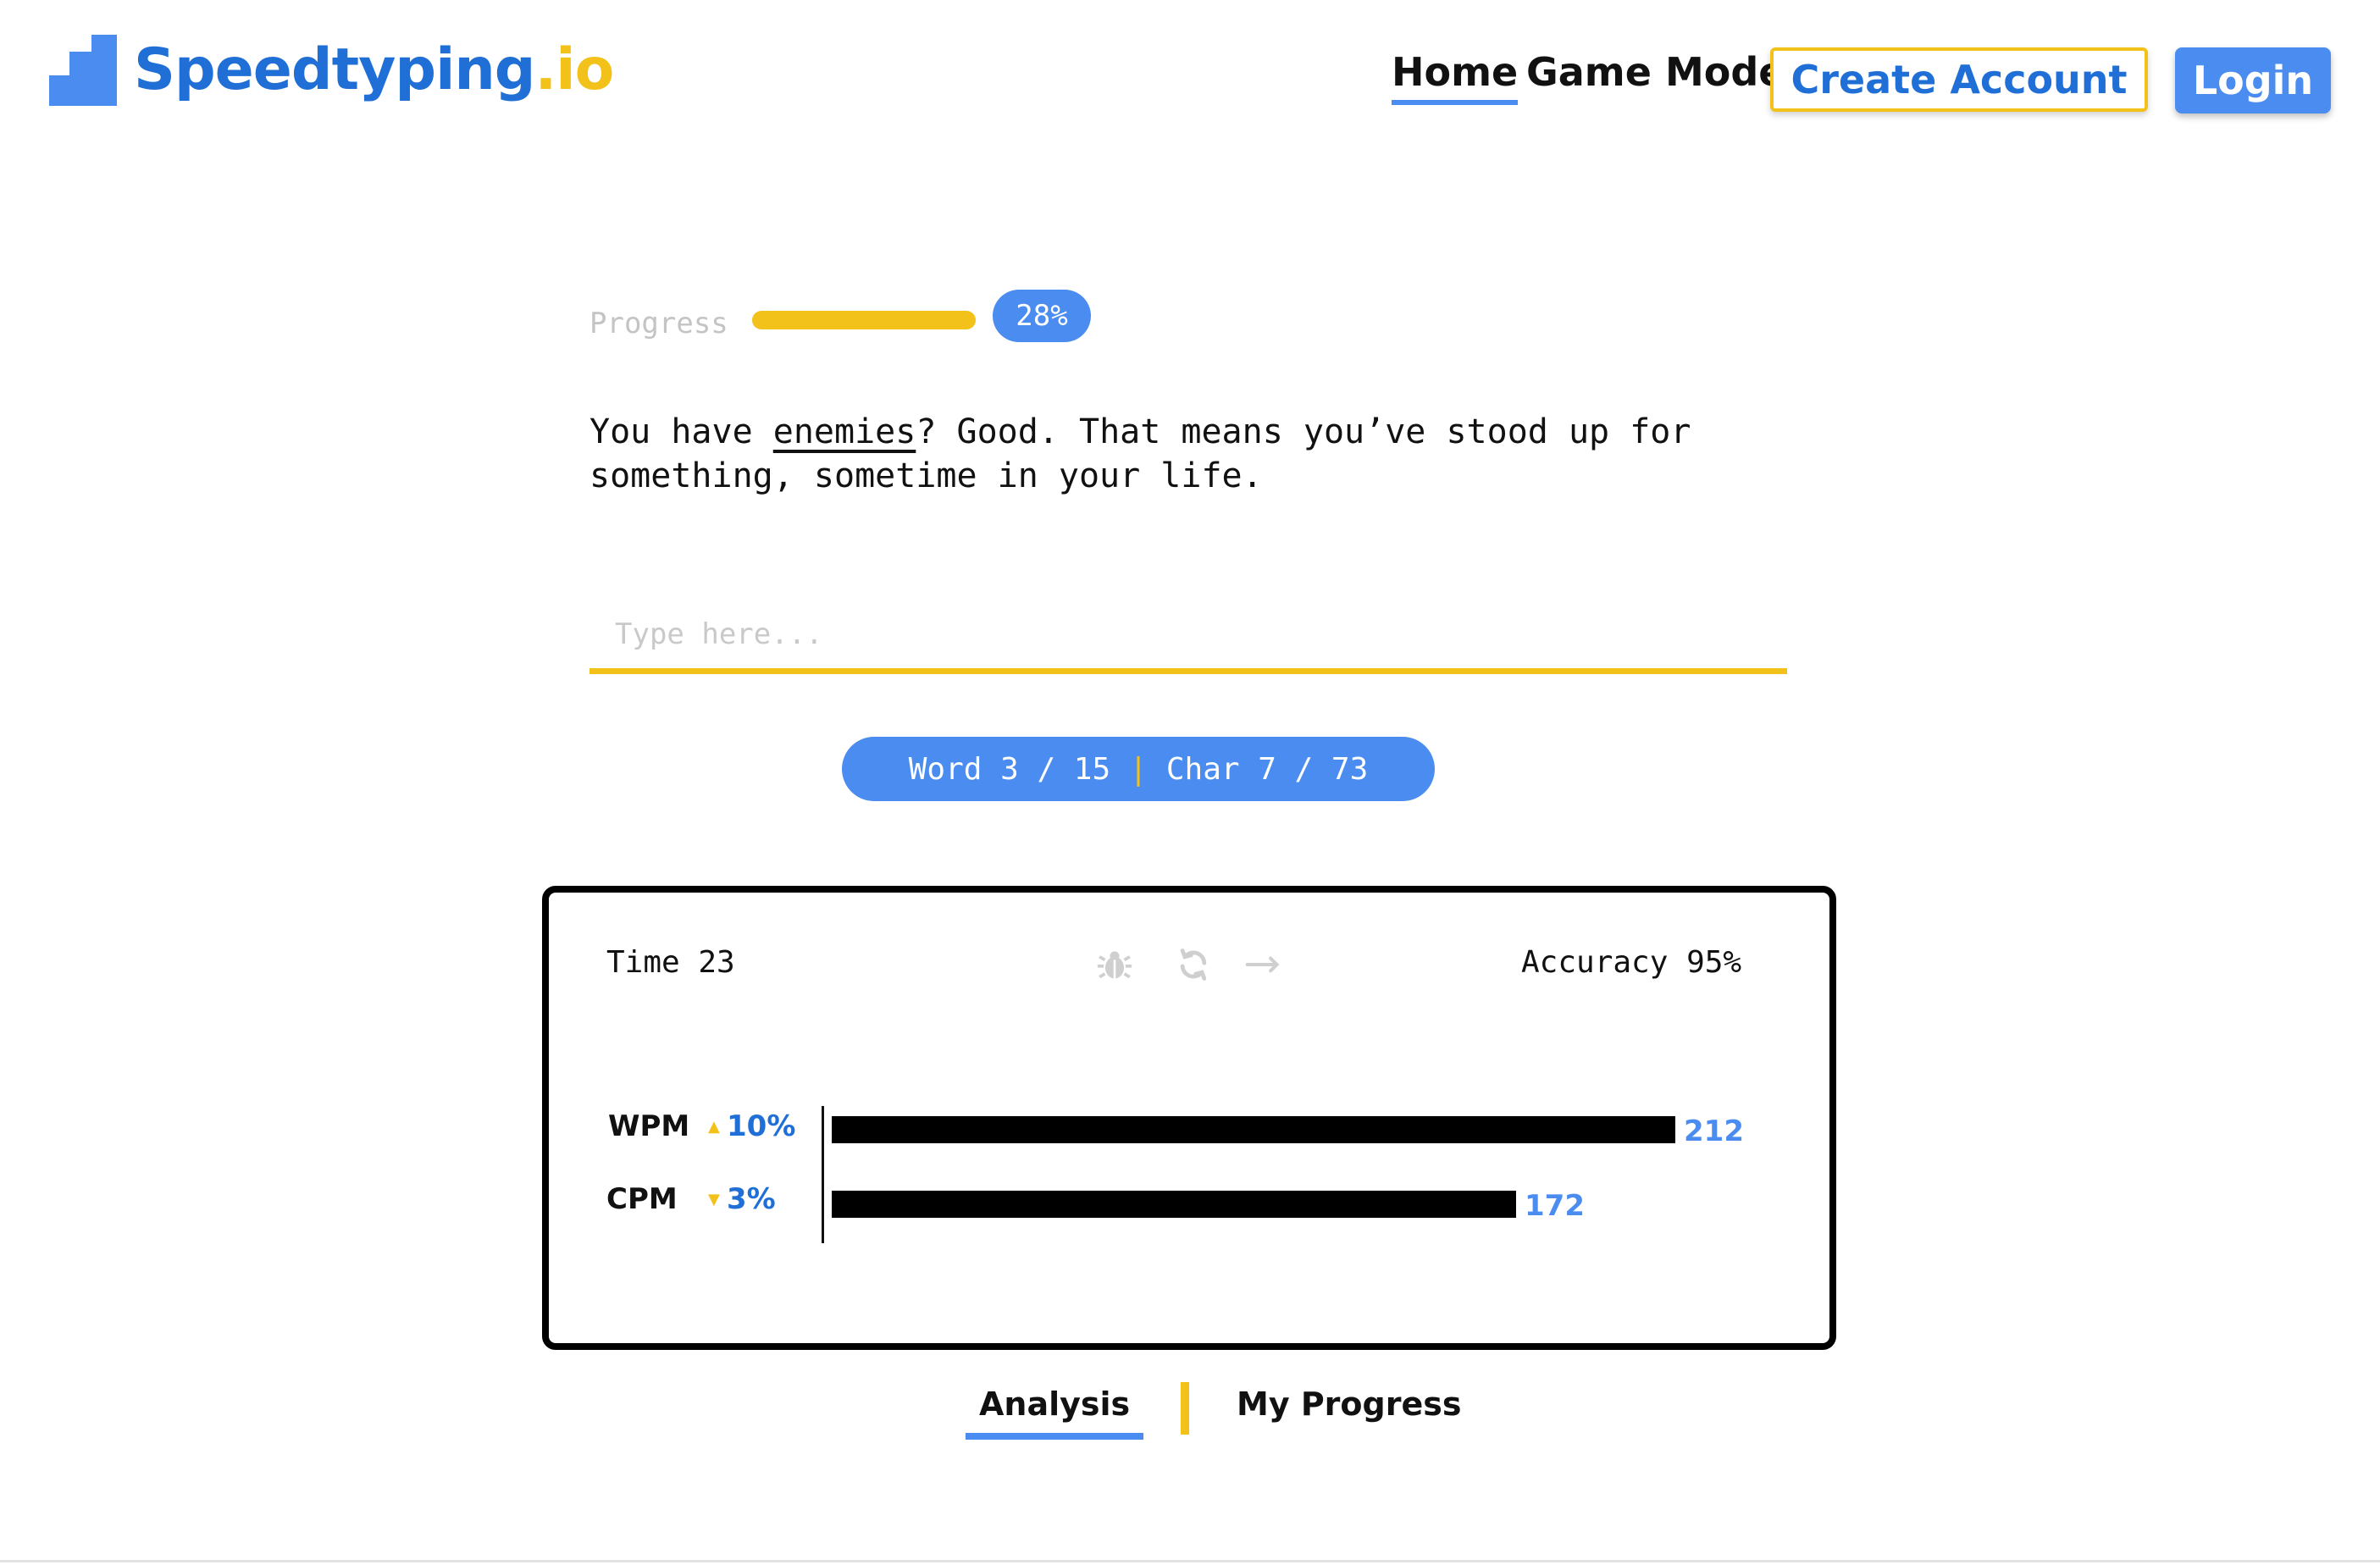  Describe the element at coordinates (1959, 79) in the screenshot. I see `create-account-button: Create Account` at that location.